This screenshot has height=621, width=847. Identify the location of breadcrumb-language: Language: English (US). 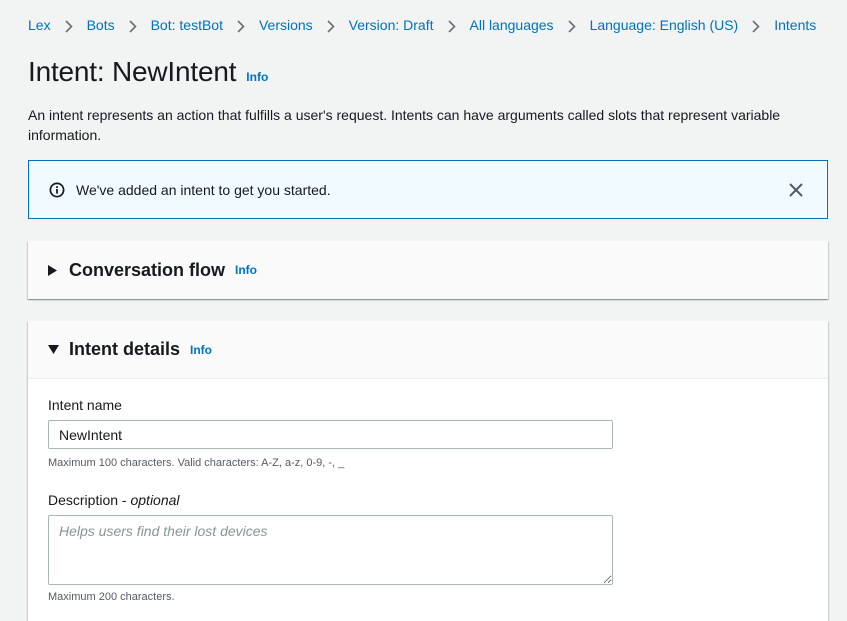
(664, 25).